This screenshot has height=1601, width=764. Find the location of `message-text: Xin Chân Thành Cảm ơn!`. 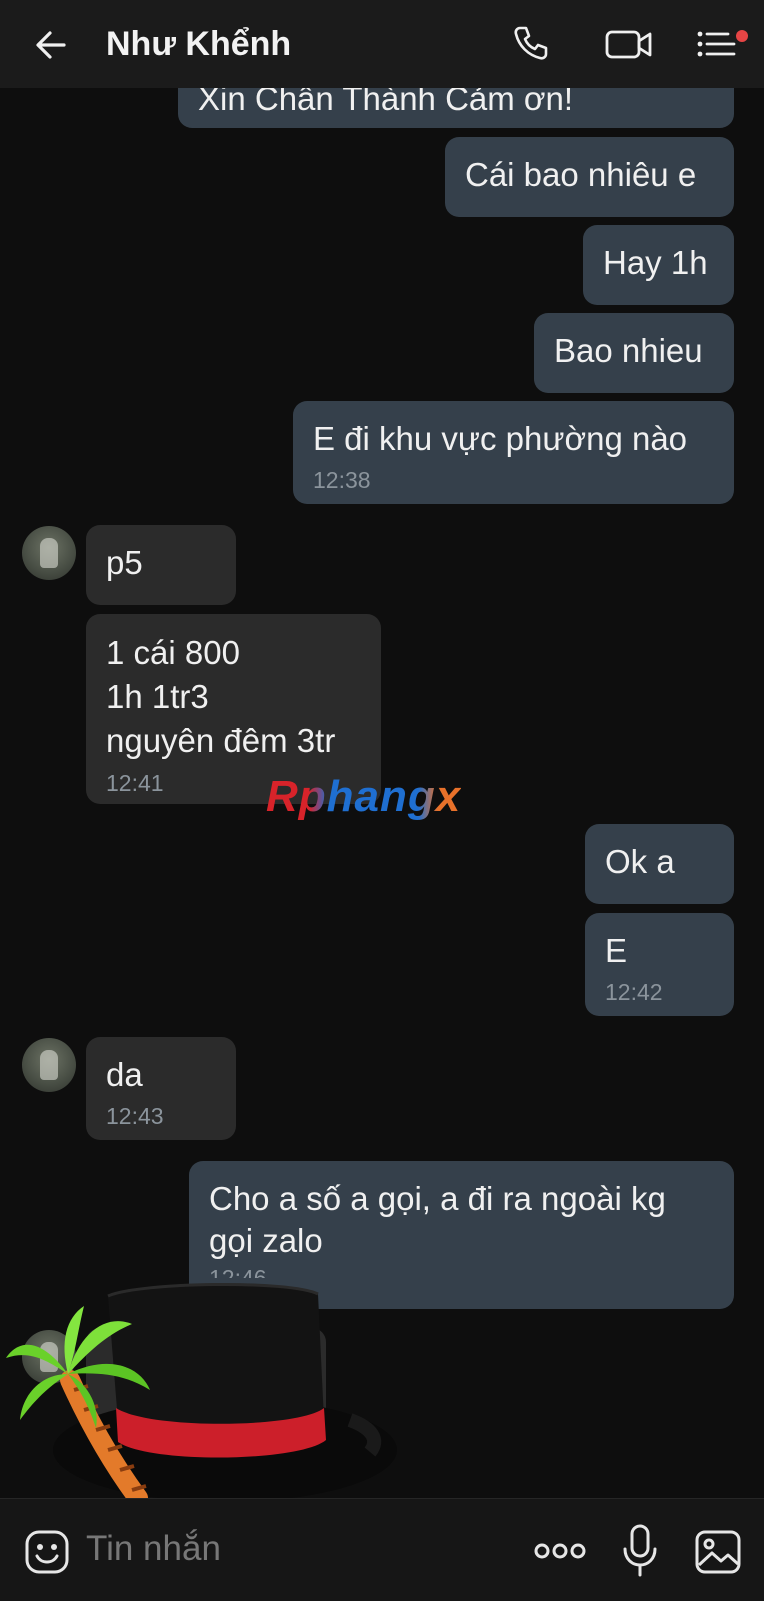

message-text: Xin Chân Thành Cảm ơn! is located at coordinates (386, 102).